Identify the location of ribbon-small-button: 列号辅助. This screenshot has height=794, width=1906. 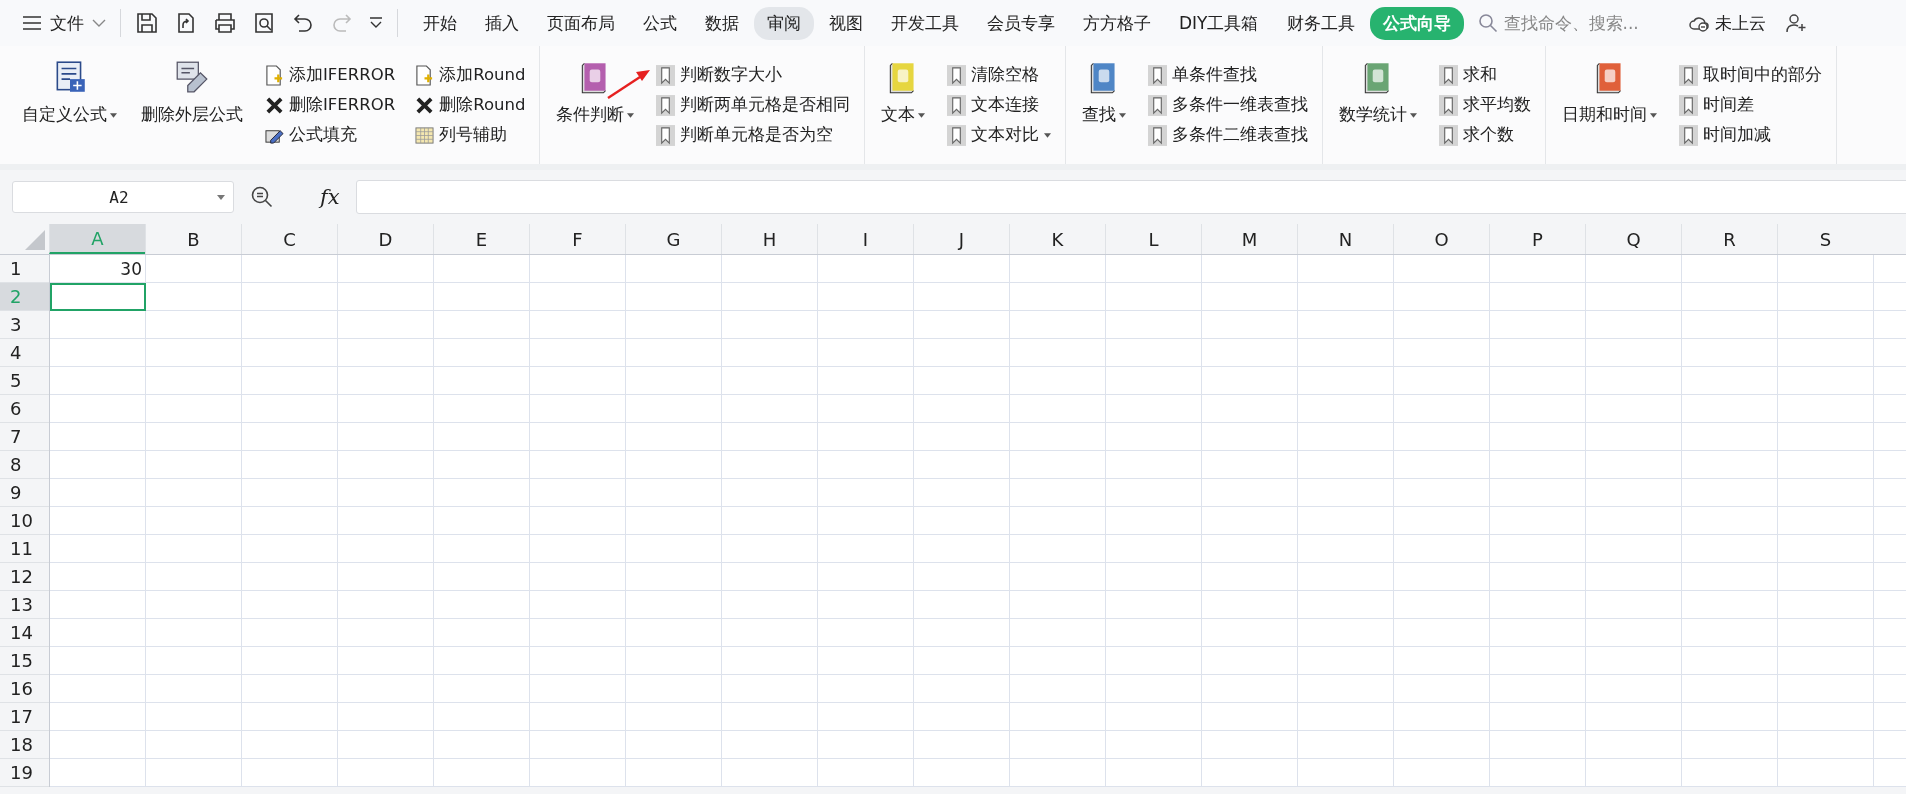
(470, 135).